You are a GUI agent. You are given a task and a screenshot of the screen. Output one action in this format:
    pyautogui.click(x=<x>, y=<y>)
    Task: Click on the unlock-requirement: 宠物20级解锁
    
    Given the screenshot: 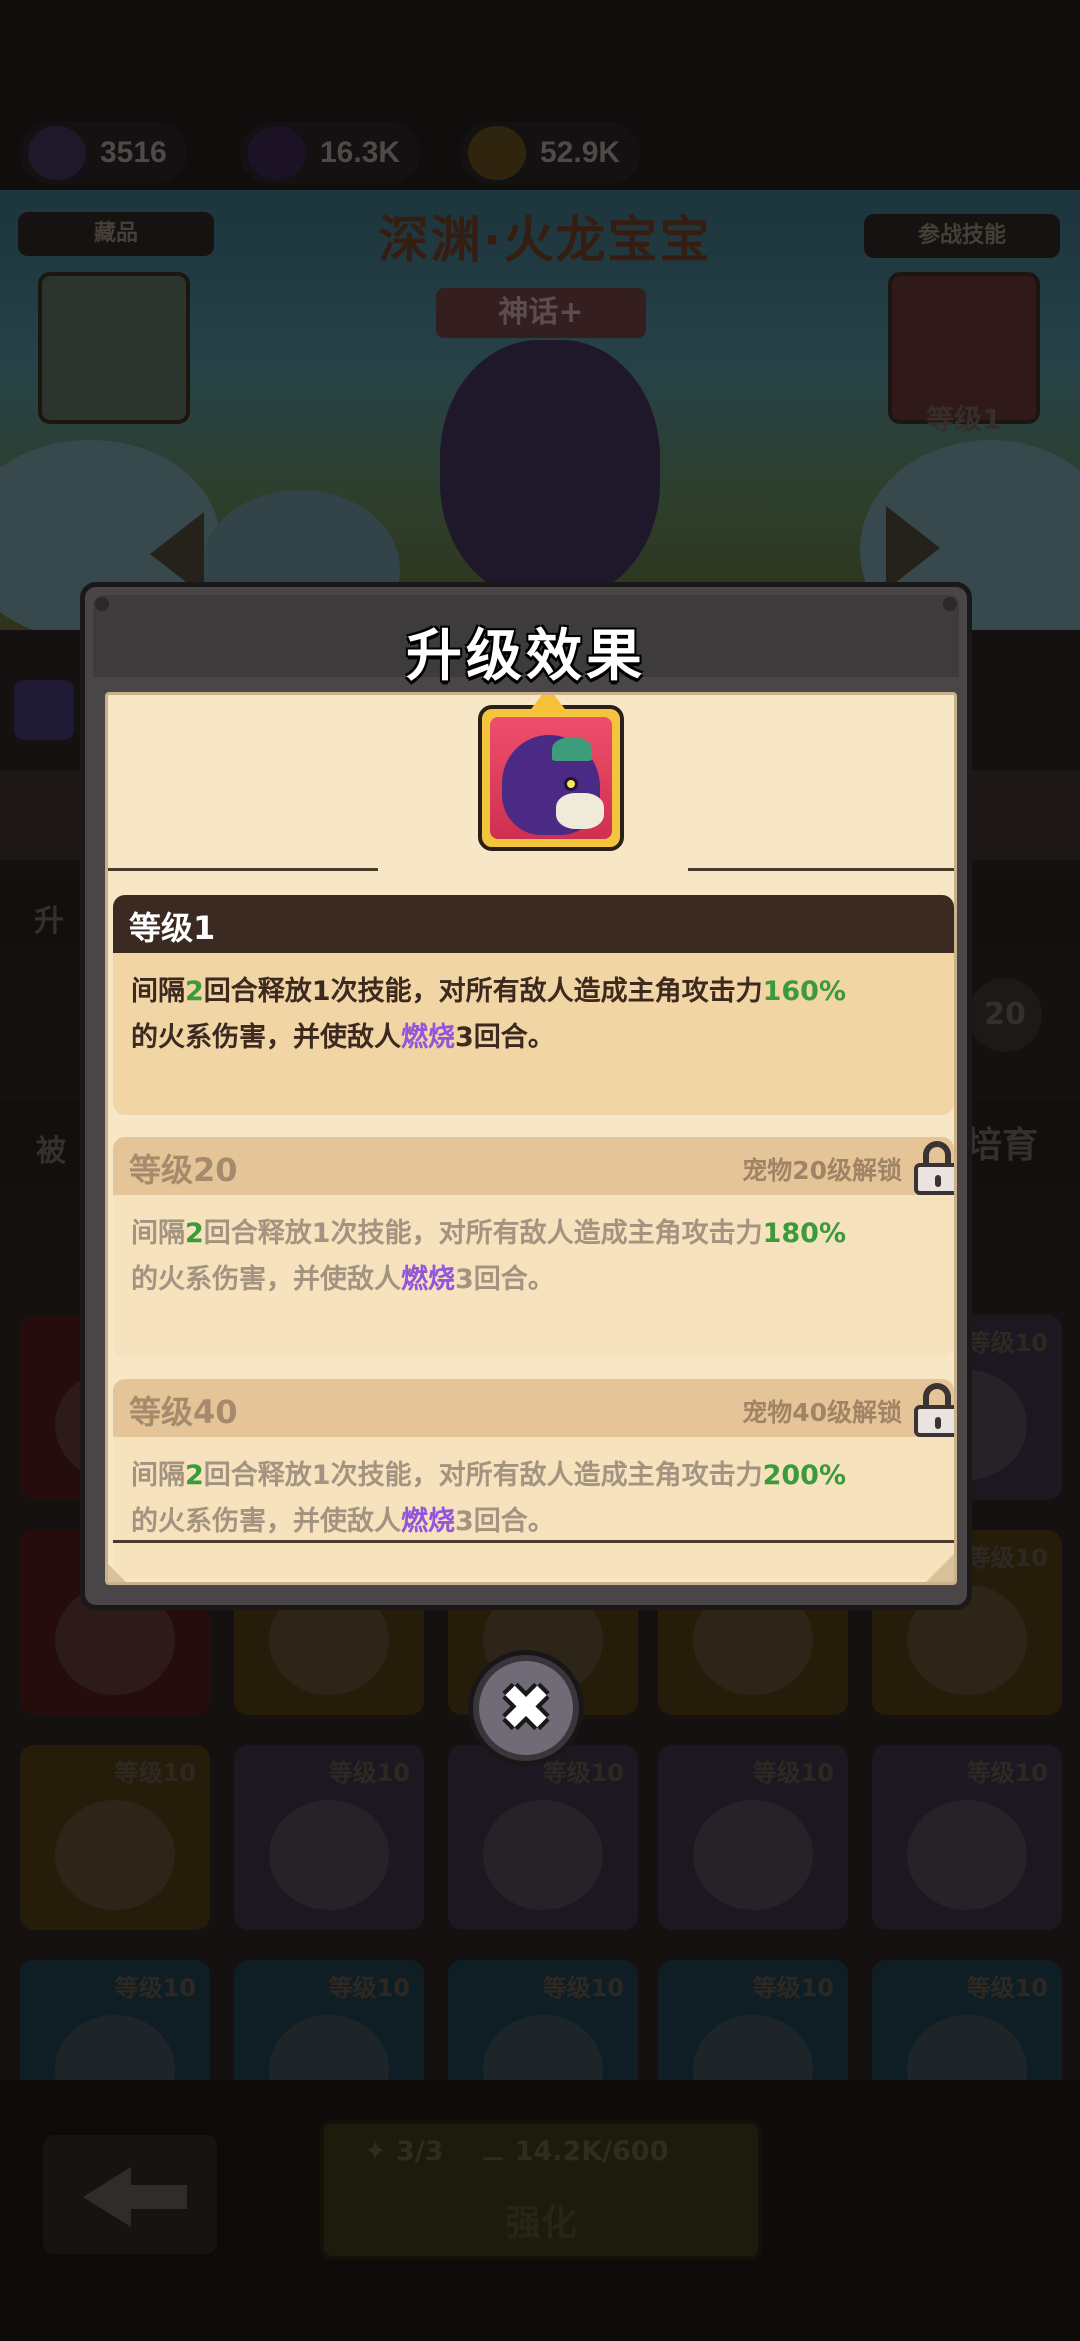 What is the action you would take?
    pyautogui.click(x=822, y=1170)
    